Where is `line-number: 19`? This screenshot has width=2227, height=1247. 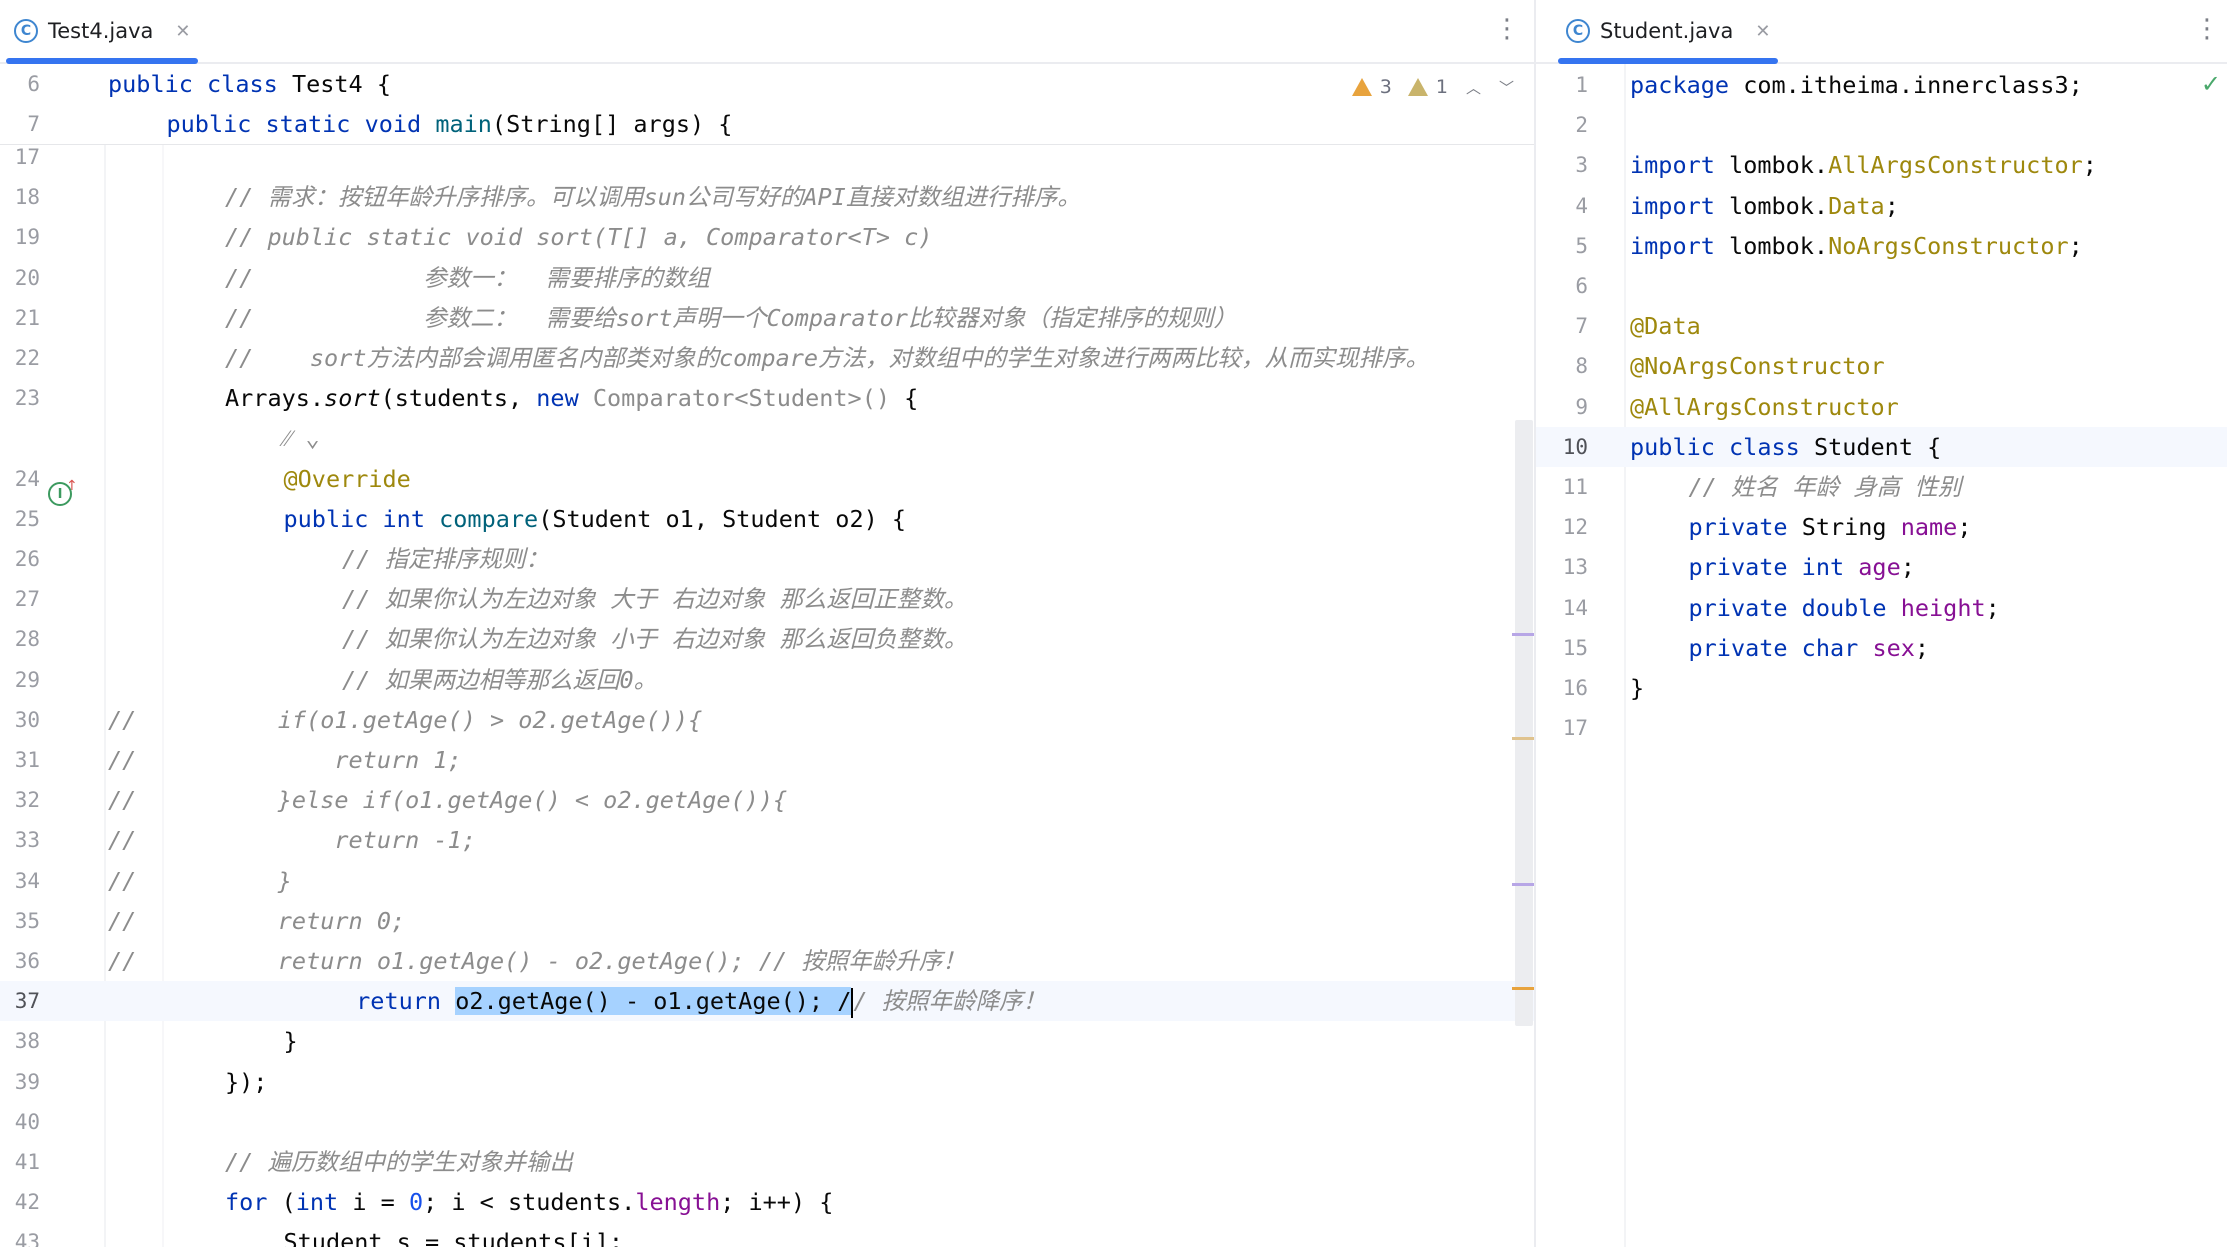 line-number: 19 is located at coordinates (20, 237).